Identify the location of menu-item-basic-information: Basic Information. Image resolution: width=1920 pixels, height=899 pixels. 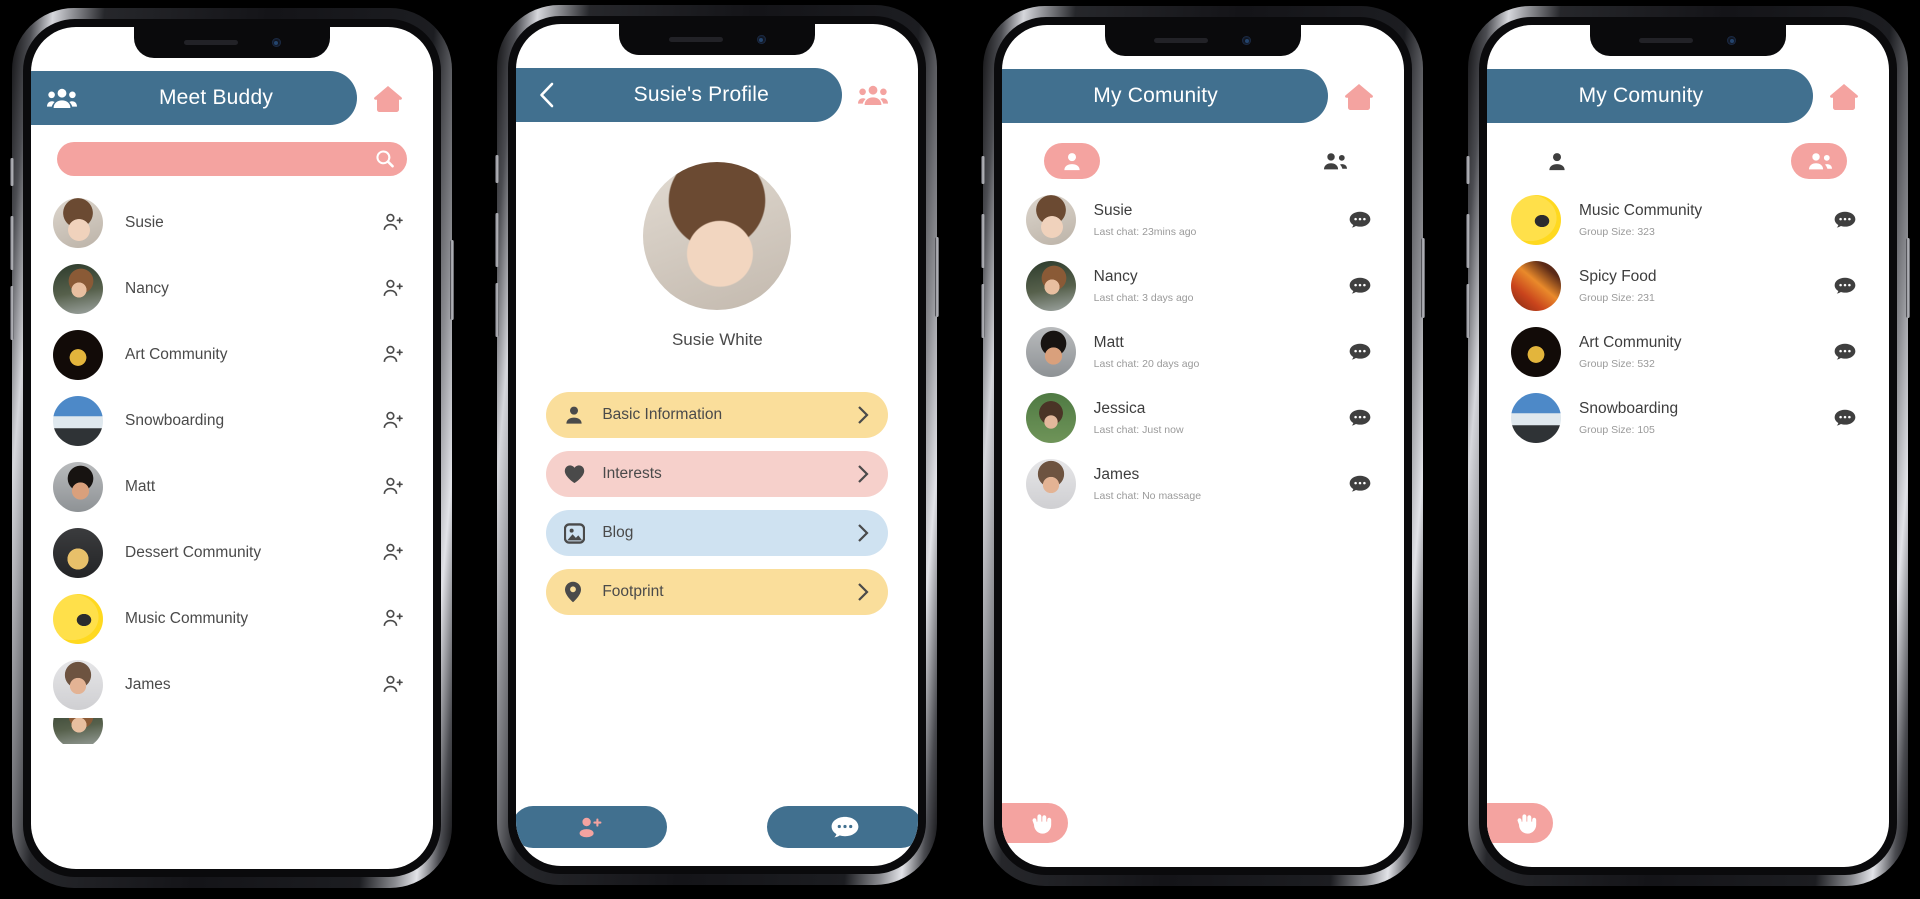
(717, 415).